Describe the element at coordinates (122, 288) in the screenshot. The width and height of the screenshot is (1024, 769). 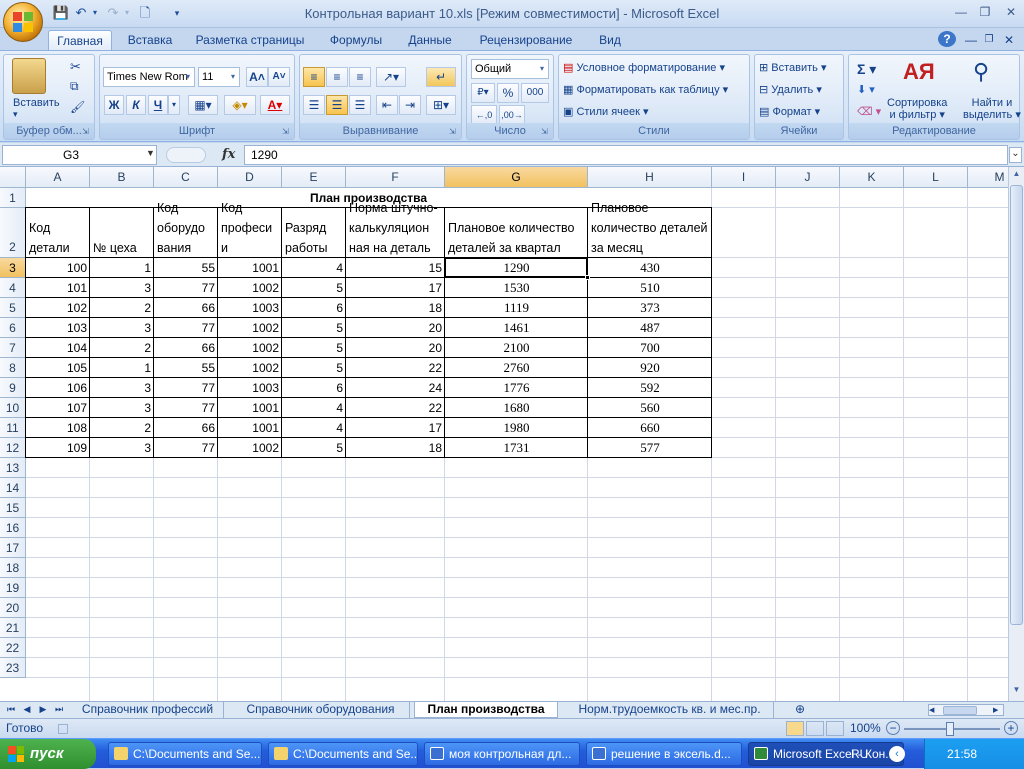
I see `cell-b4: 3` at that location.